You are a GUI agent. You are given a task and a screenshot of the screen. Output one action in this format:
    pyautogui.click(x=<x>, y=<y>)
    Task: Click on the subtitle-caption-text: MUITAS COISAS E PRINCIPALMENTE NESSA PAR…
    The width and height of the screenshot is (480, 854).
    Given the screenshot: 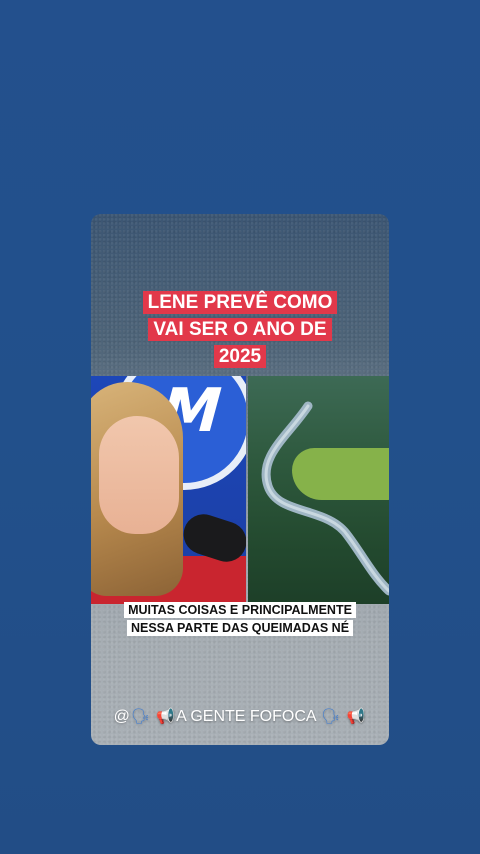 What is the action you would take?
    pyautogui.click(x=240, y=619)
    